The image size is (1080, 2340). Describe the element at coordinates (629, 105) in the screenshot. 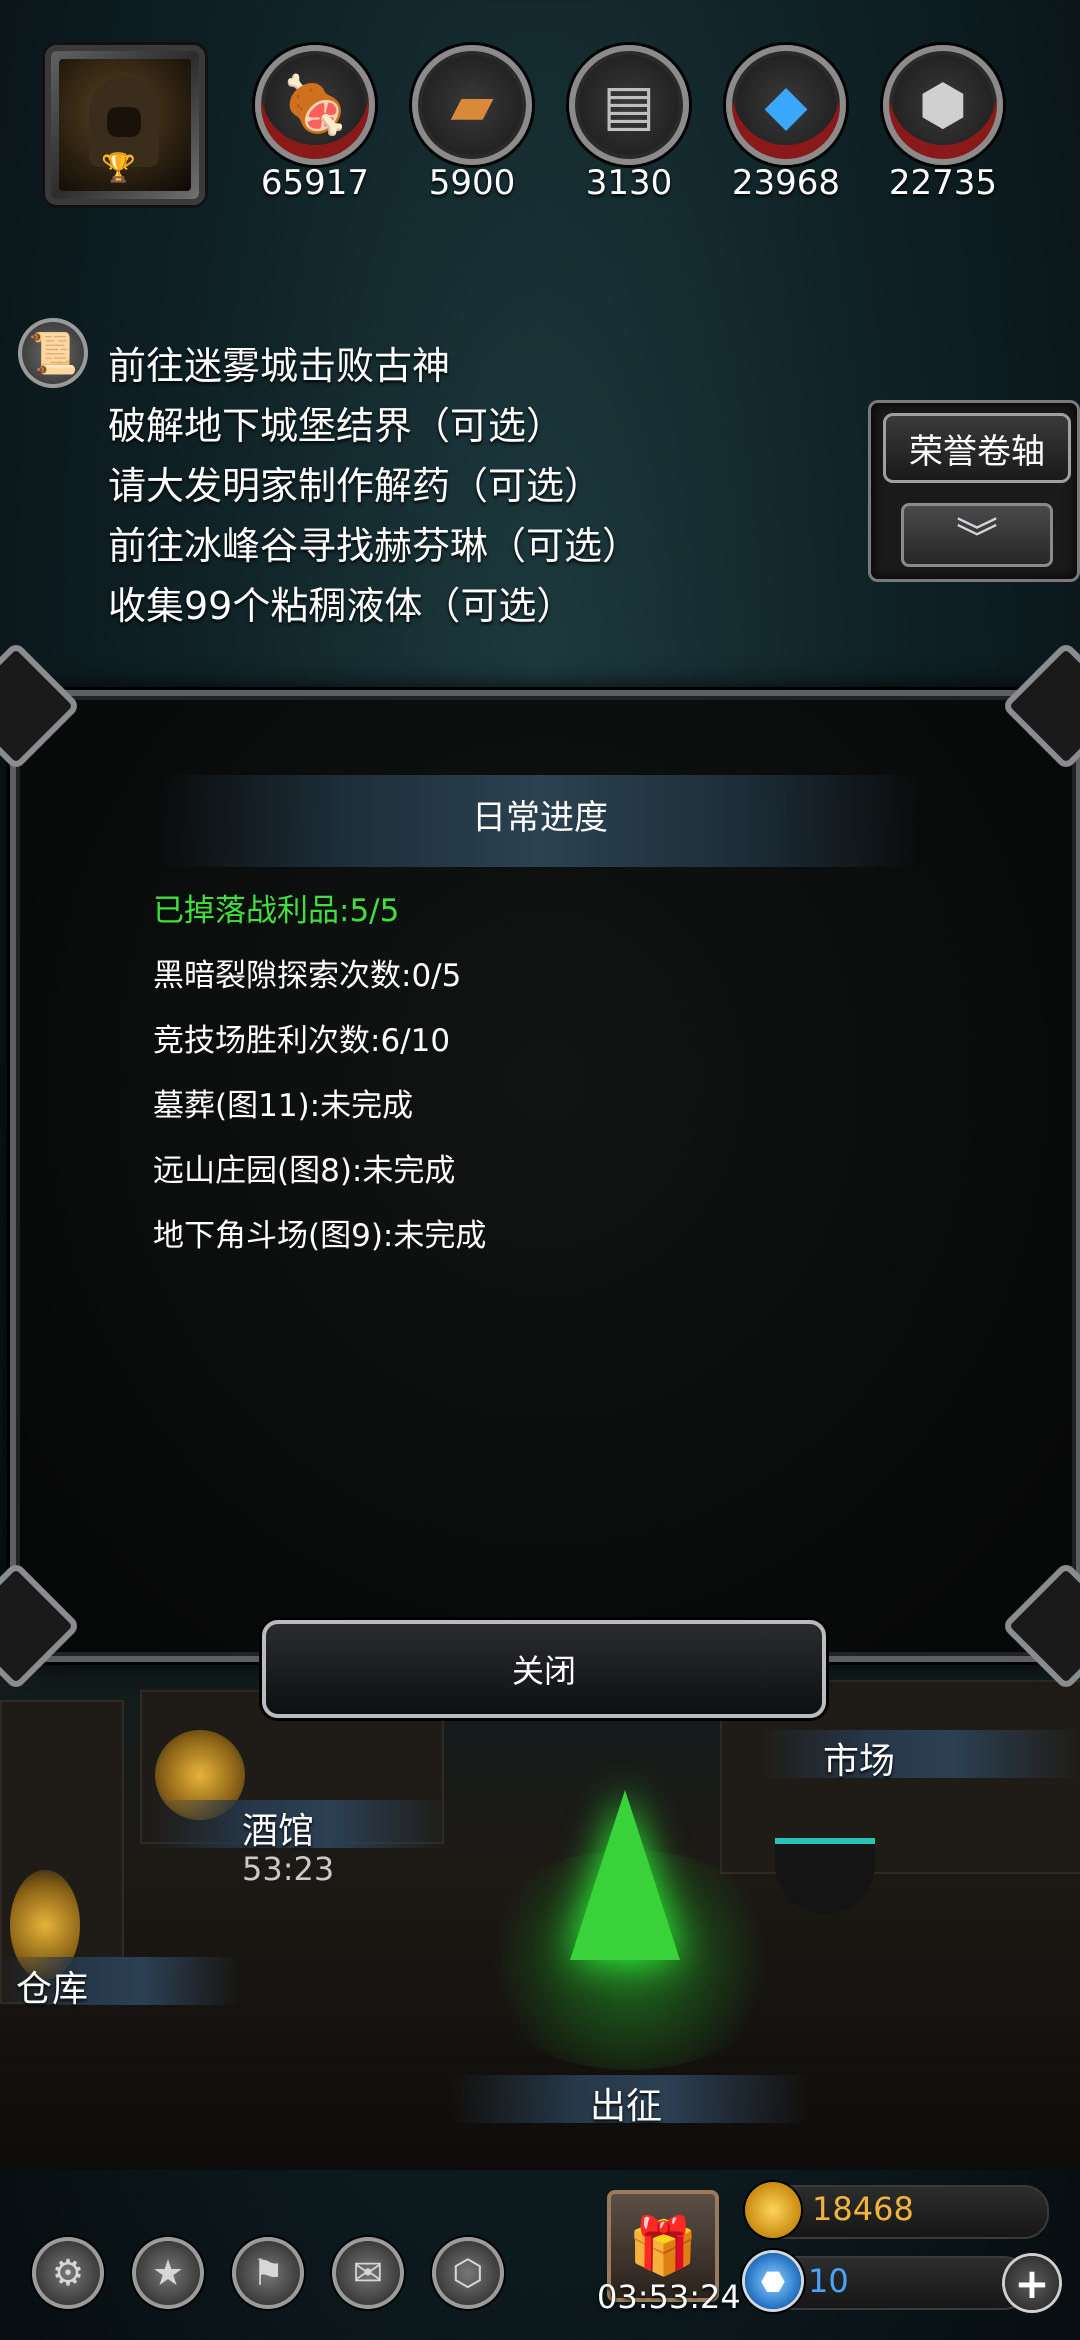

I see `iron-icon: ▤` at that location.